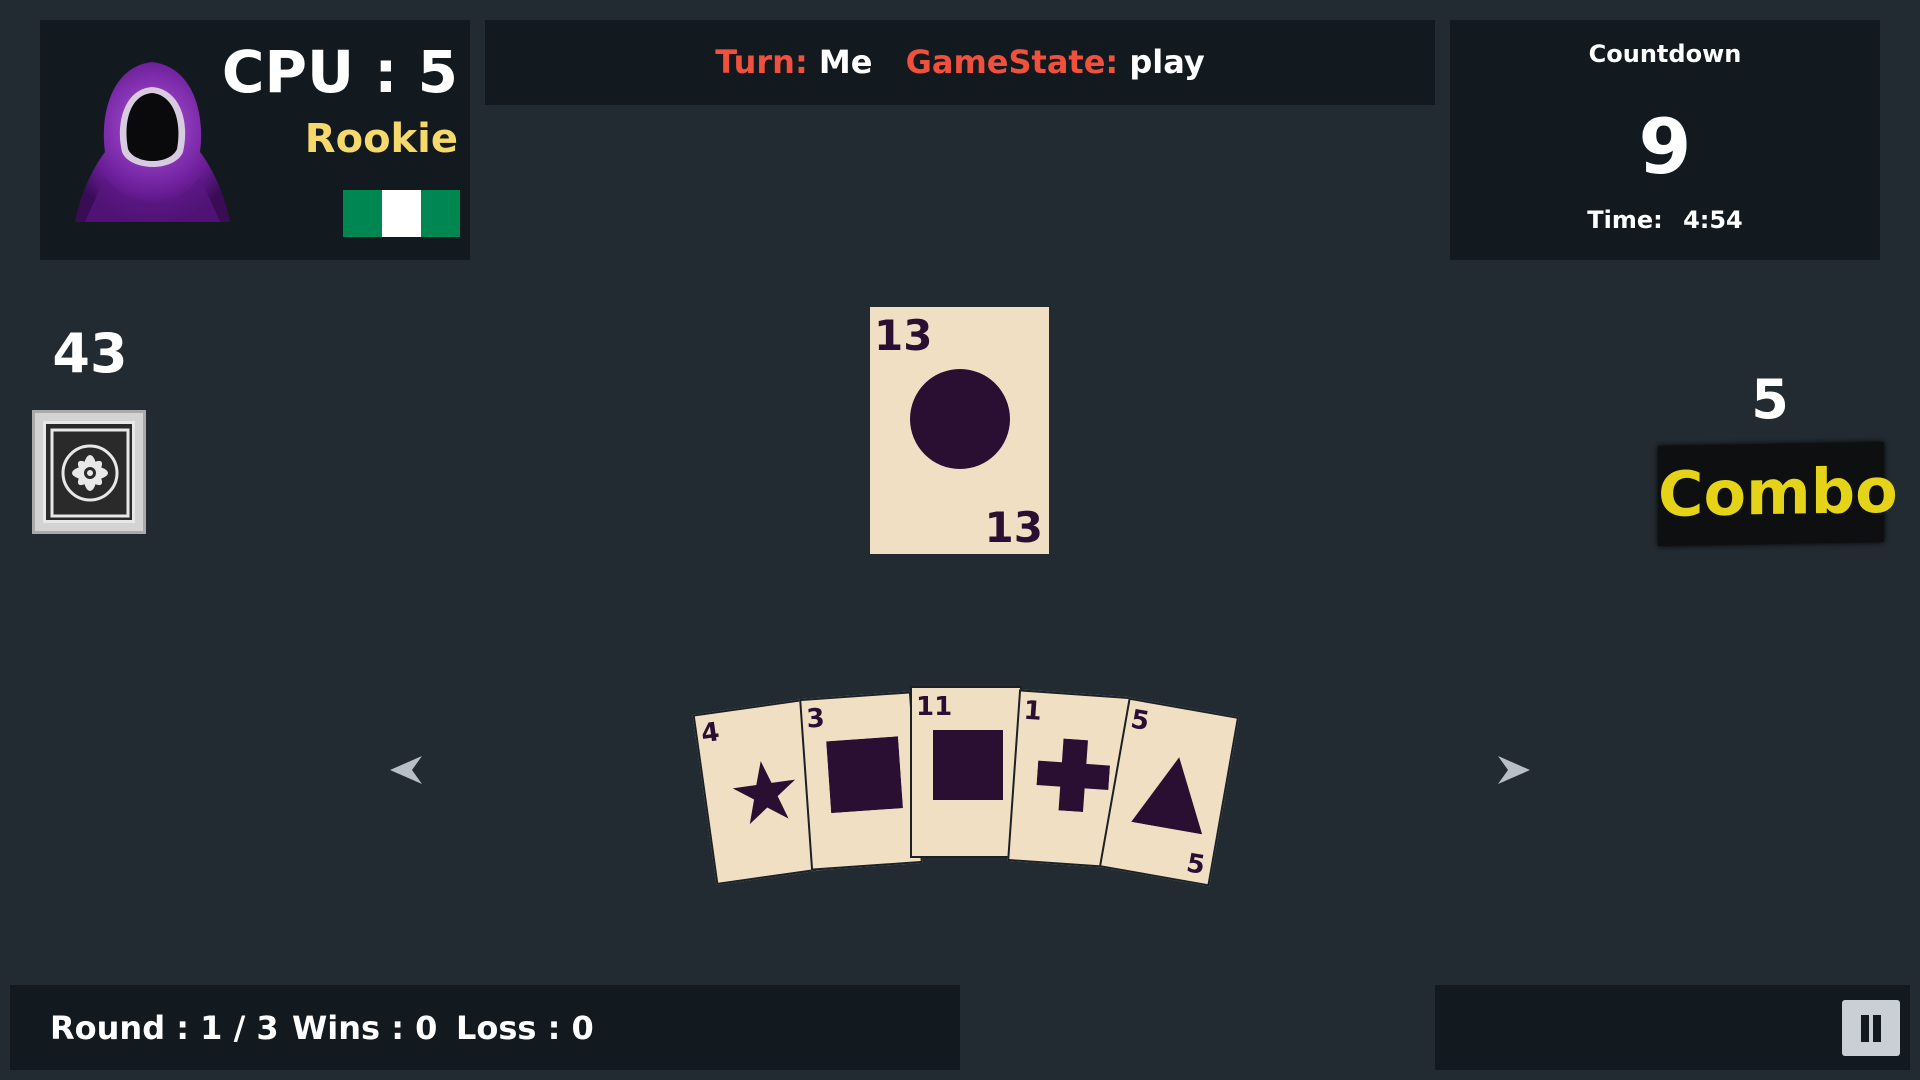 Image resolution: width=1920 pixels, height=1080 pixels. I want to click on combo-label: Combo, so click(1778, 492).